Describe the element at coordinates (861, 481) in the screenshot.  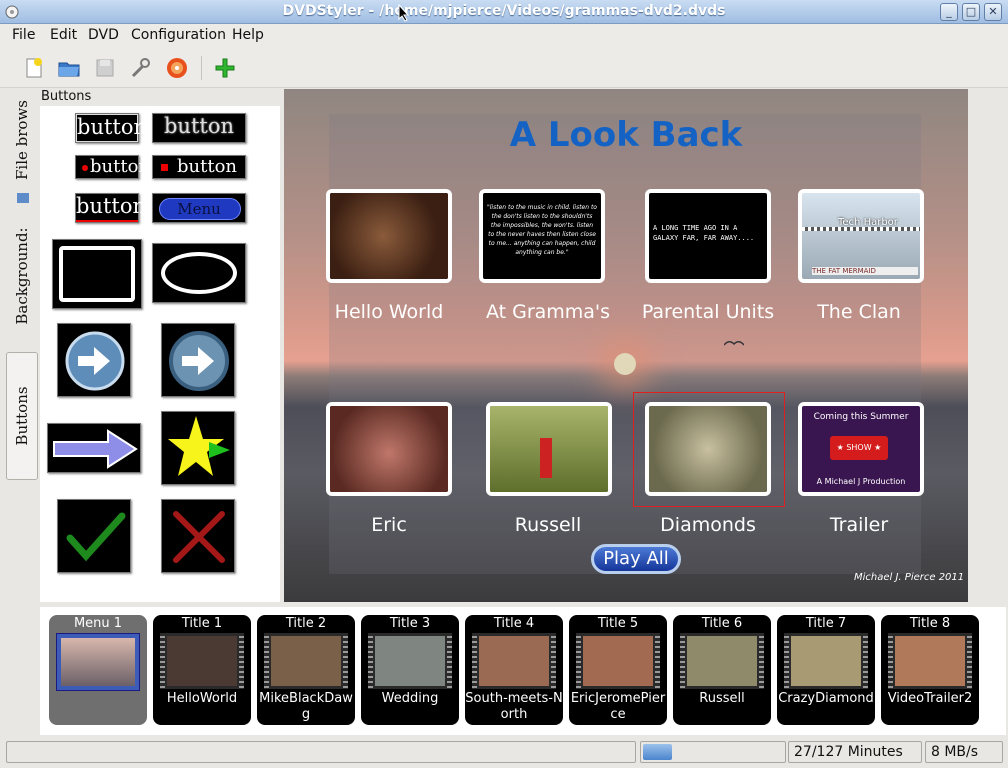
I see `menu-thumb-trailer-bottom: A Michael J Production` at that location.